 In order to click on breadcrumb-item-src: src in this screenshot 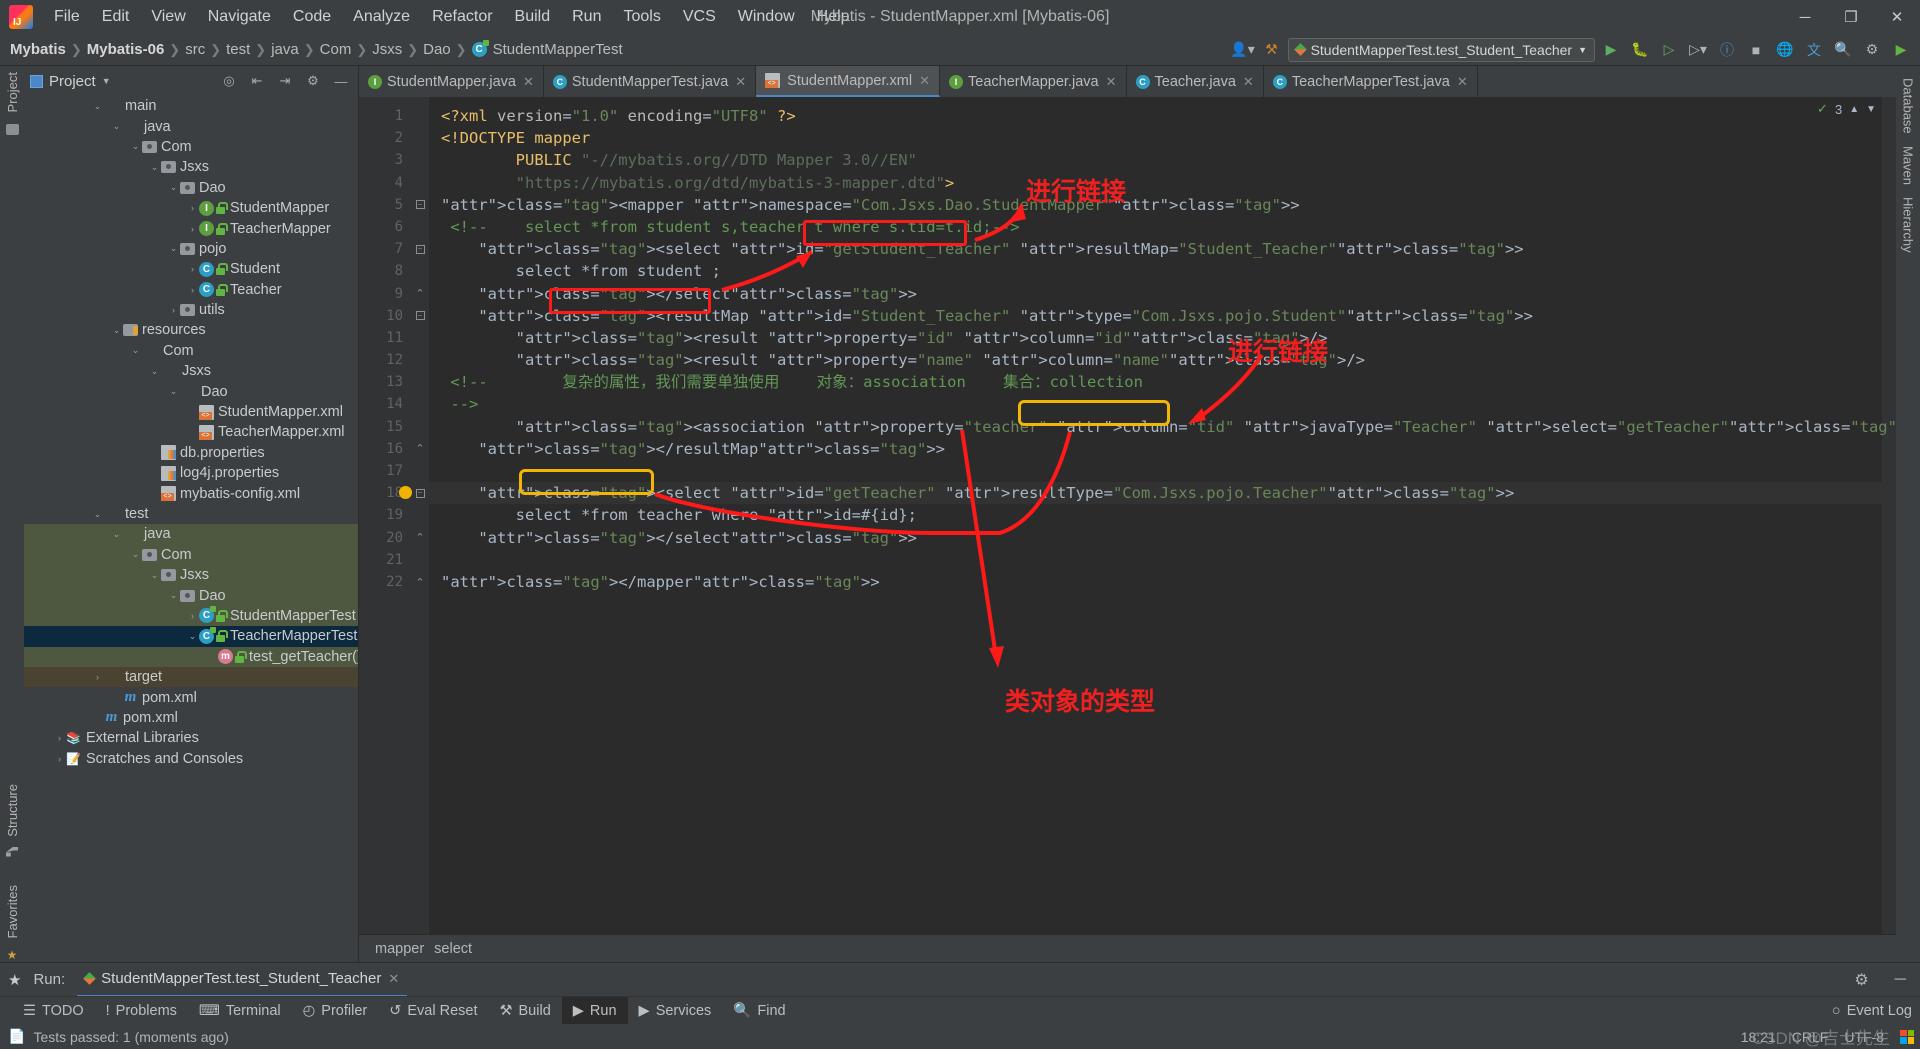, I will do `click(195, 49)`.